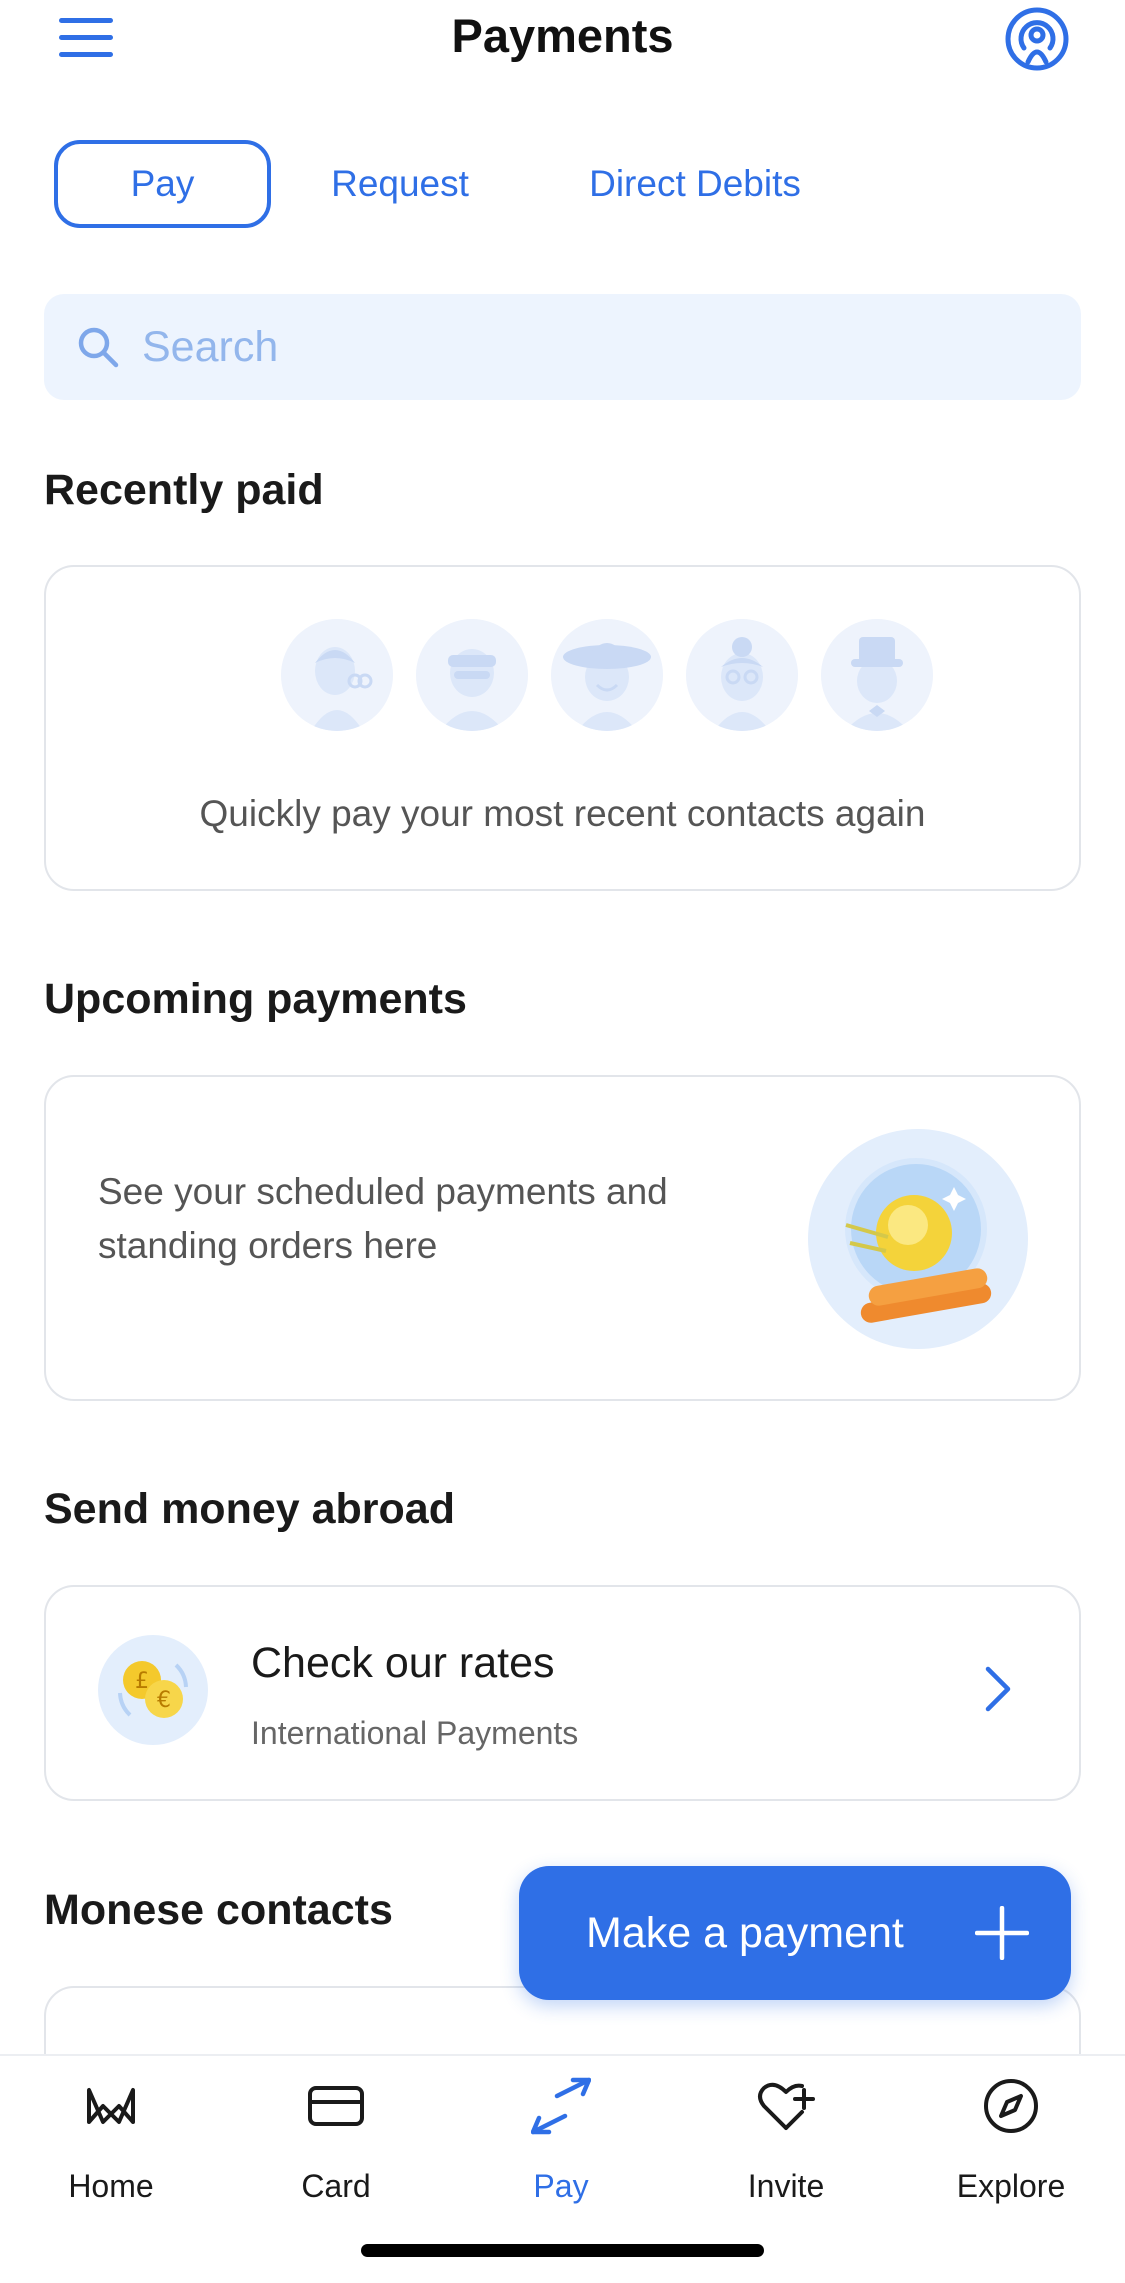  What do you see at coordinates (218, 1910) in the screenshot?
I see `monese-contacts-title: Monese contacts` at bounding box center [218, 1910].